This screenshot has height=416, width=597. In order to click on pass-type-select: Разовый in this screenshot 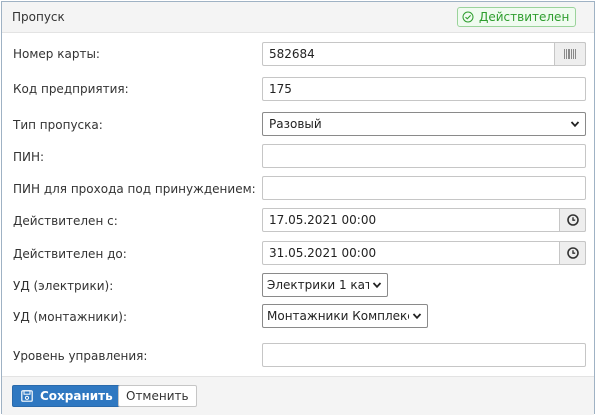, I will do `click(424, 124)`.